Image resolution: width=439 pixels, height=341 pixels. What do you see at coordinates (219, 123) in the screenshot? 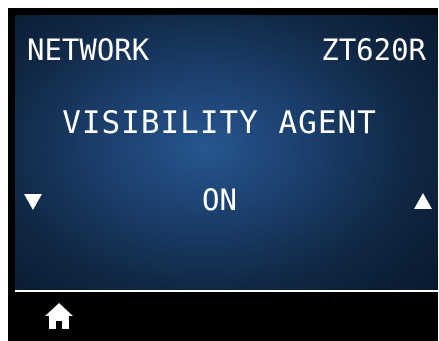
I see `setting-name: VISIBILITY AGENT` at bounding box center [219, 123].